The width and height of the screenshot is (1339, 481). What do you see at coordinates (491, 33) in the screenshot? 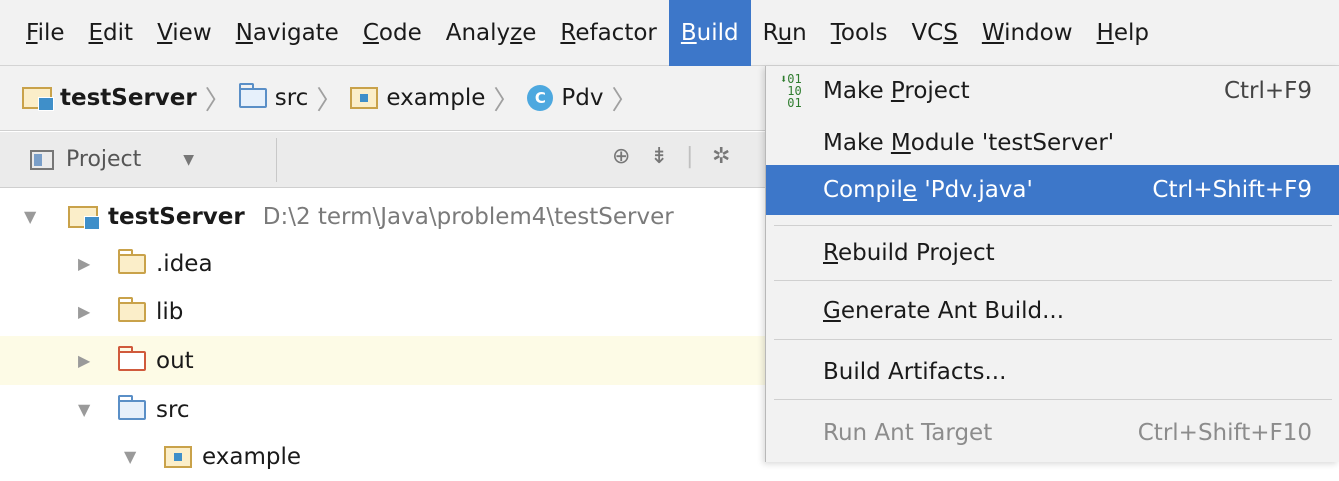
I see `menu-analyze: Analyze` at bounding box center [491, 33].